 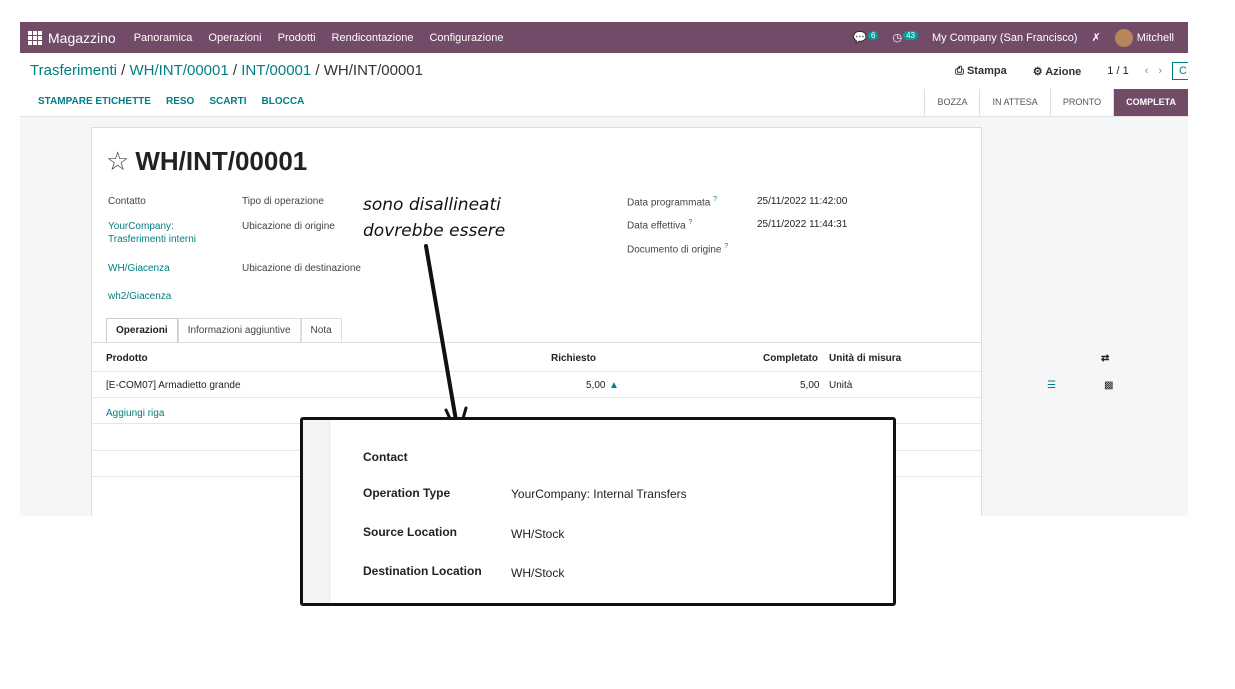 What do you see at coordinates (537, 534) in the screenshot?
I see `popup-source-value: WH/Stock` at bounding box center [537, 534].